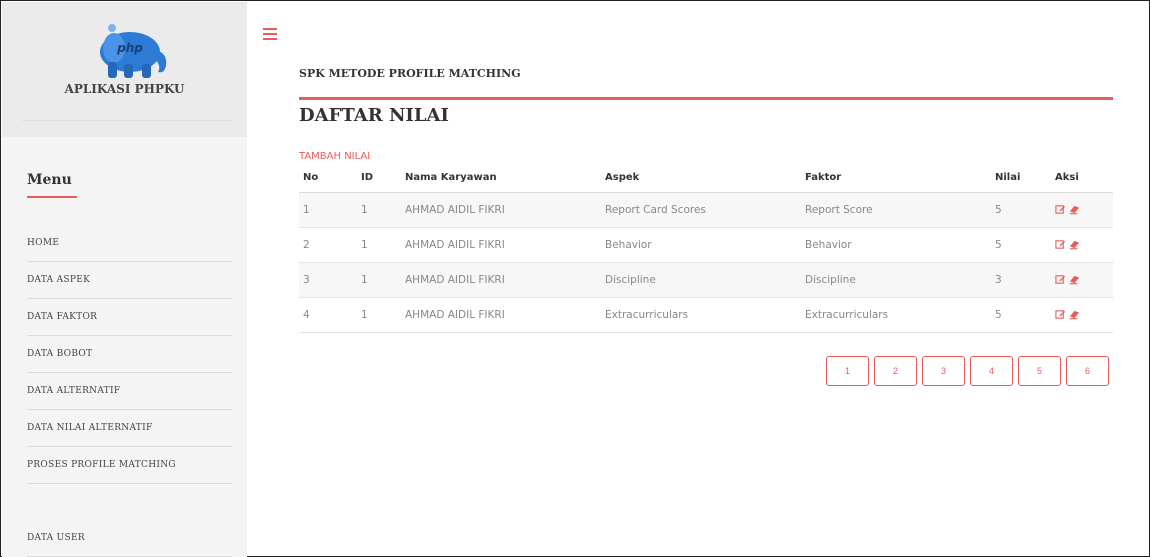 This screenshot has width=1150, height=557. Describe the element at coordinates (967, 371) in the screenshot. I see `pagination: 1 2 3 4 5 6` at that location.